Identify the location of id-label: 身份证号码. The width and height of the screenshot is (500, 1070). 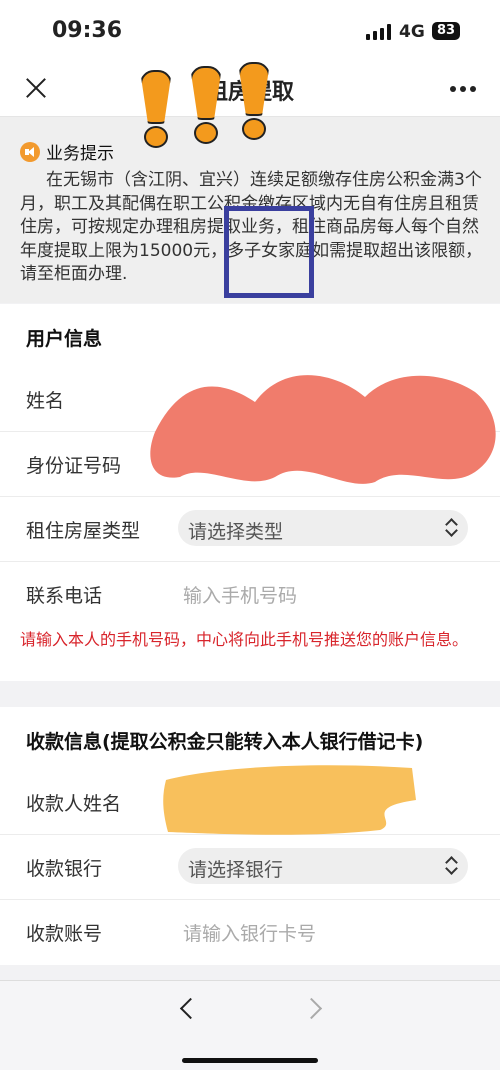
(74, 466).